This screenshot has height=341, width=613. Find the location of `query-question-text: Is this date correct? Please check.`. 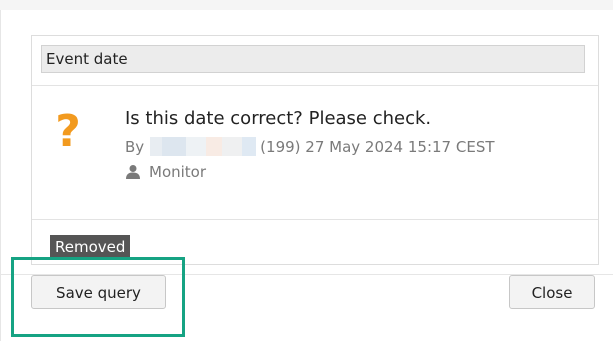

query-question-text: Is this date correct? Please check. is located at coordinates (278, 118).